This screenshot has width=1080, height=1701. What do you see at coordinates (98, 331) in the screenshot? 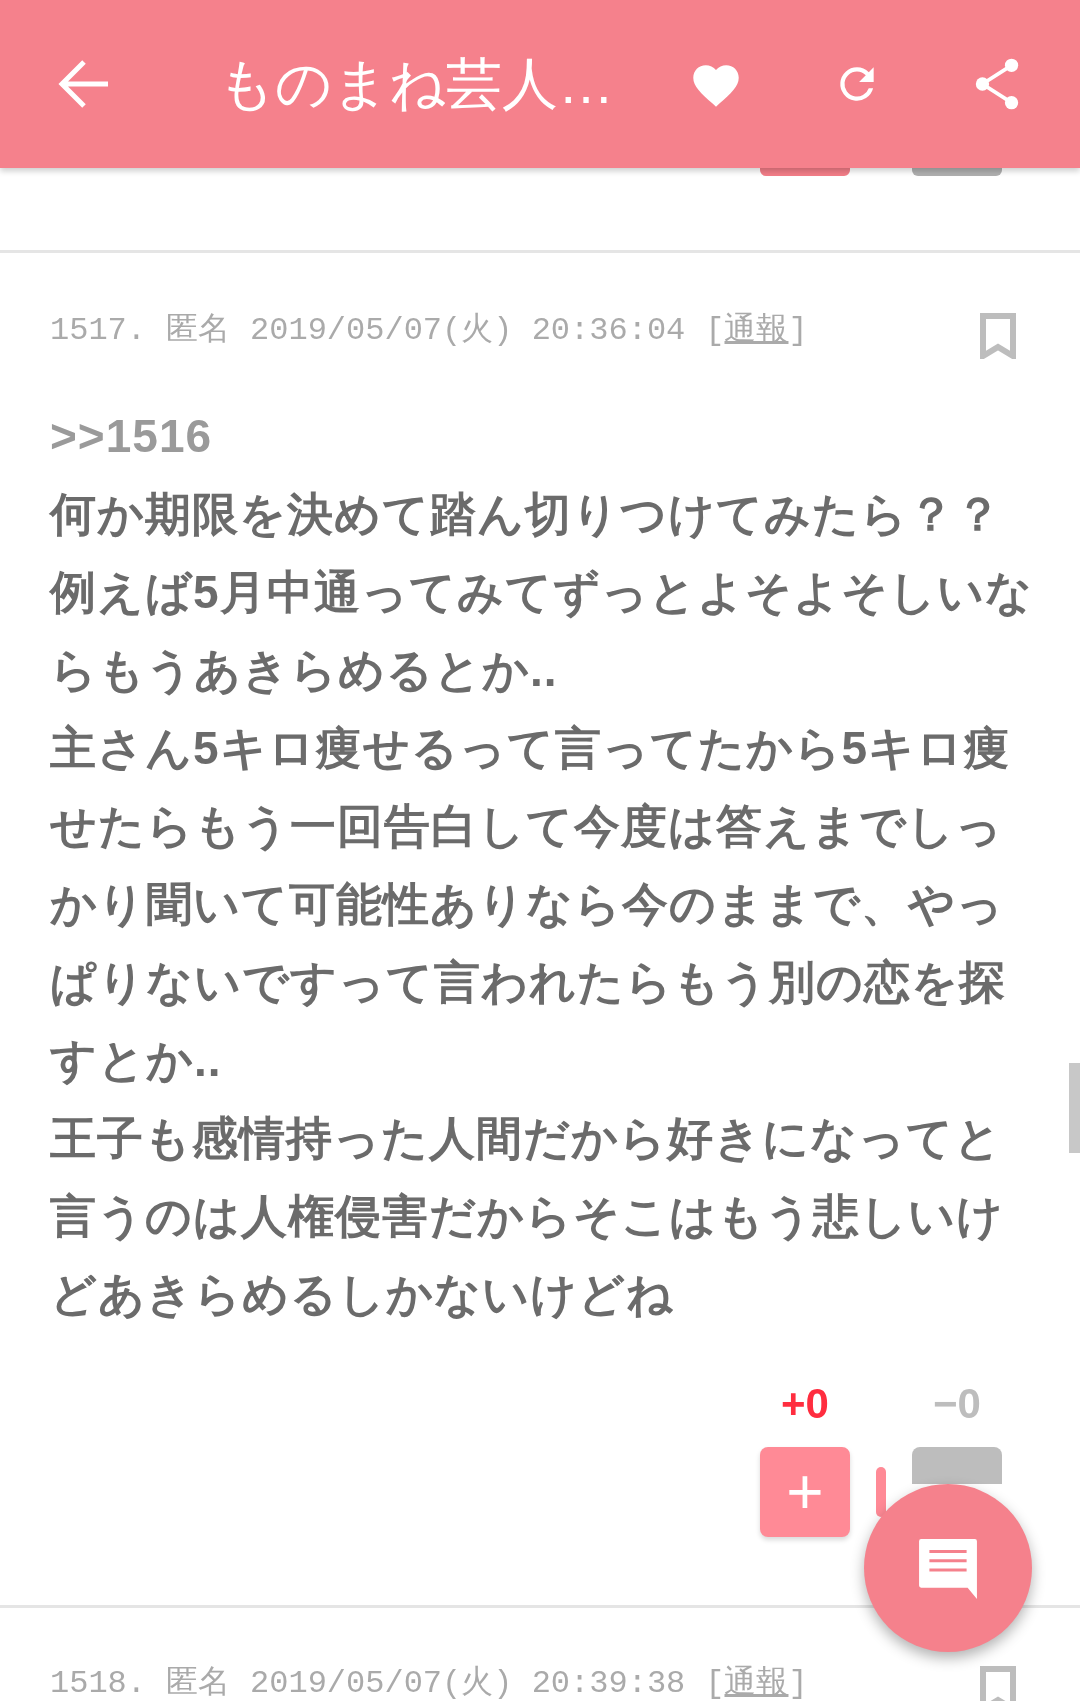
I see `post-number: 1517.` at bounding box center [98, 331].